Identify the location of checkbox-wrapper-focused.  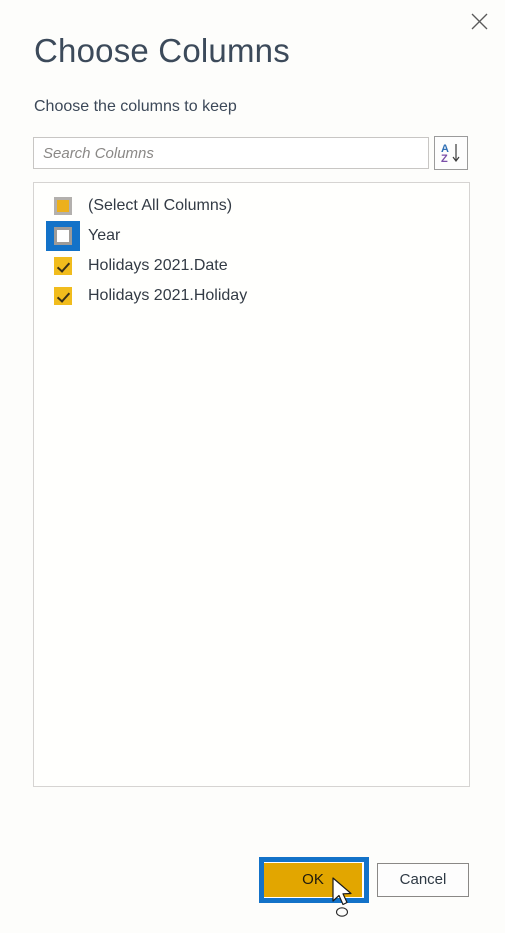
(63, 236).